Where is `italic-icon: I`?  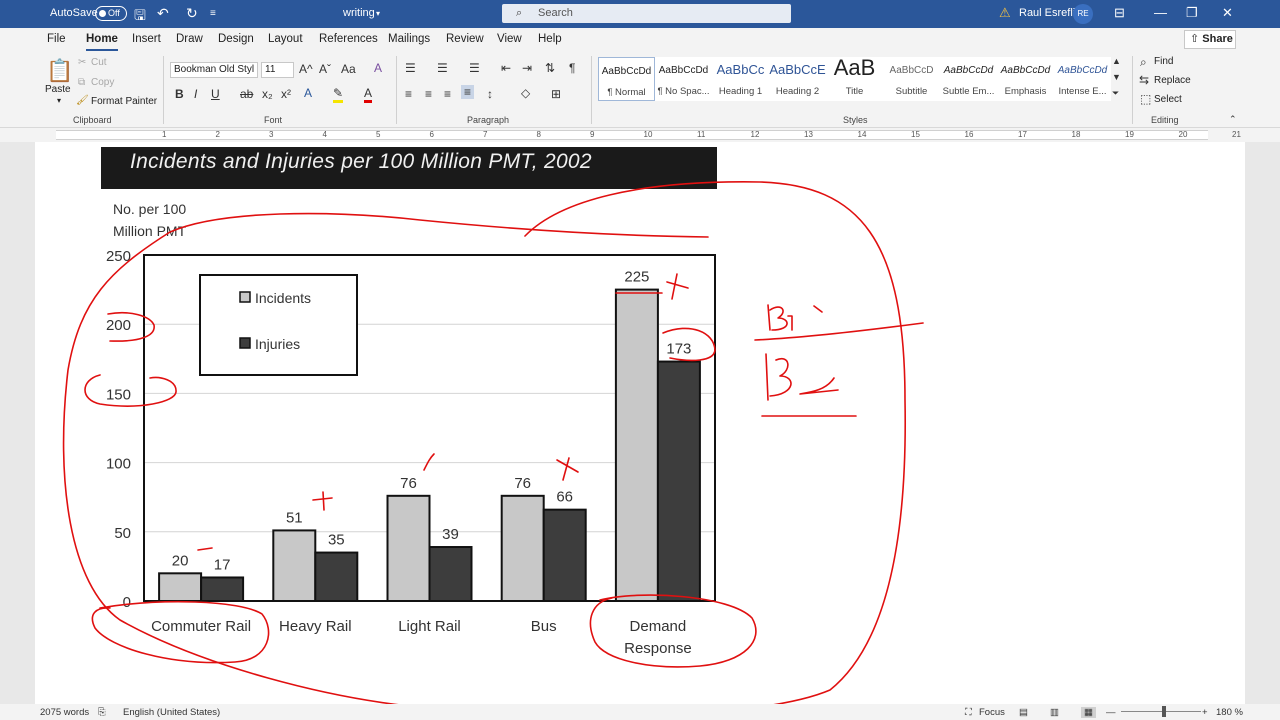
italic-icon: I is located at coordinates (195, 94).